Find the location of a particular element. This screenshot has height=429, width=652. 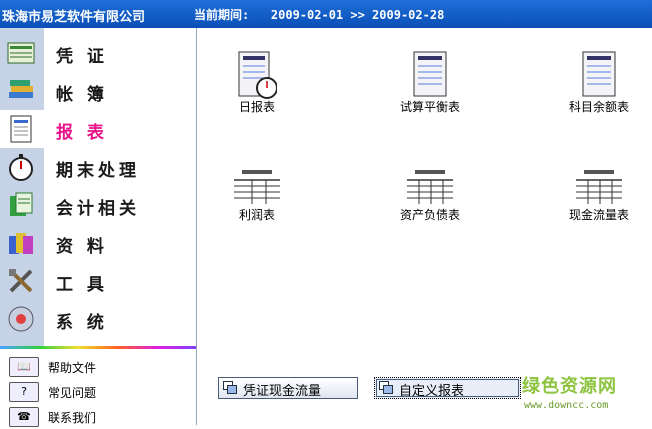

report-cash-flow: 现金流量表 is located at coordinates (597, 203).